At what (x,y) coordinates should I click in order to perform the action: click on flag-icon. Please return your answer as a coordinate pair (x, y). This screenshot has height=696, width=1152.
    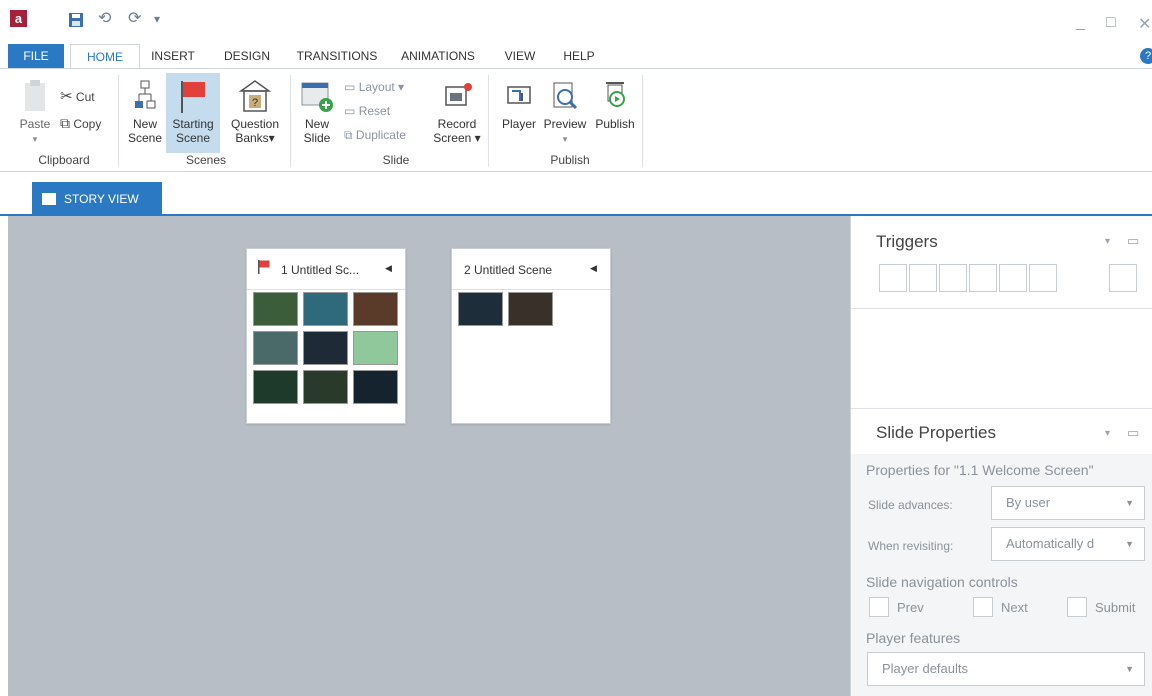
    Looking at the image, I should click on (193, 97).